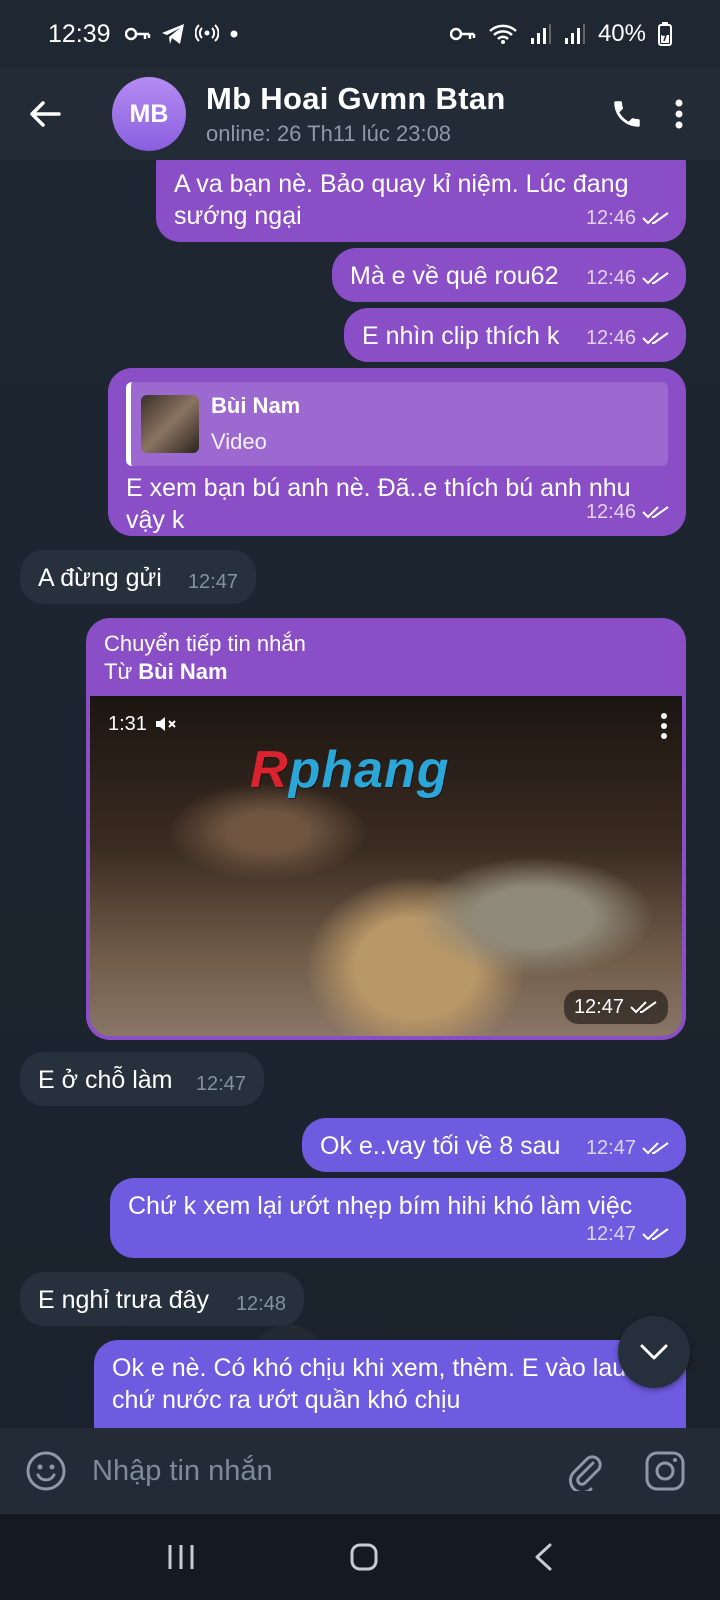 The height and width of the screenshot is (1600, 720). Describe the element at coordinates (664, 726) in the screenshot. I see `video-more-icon` at that location.